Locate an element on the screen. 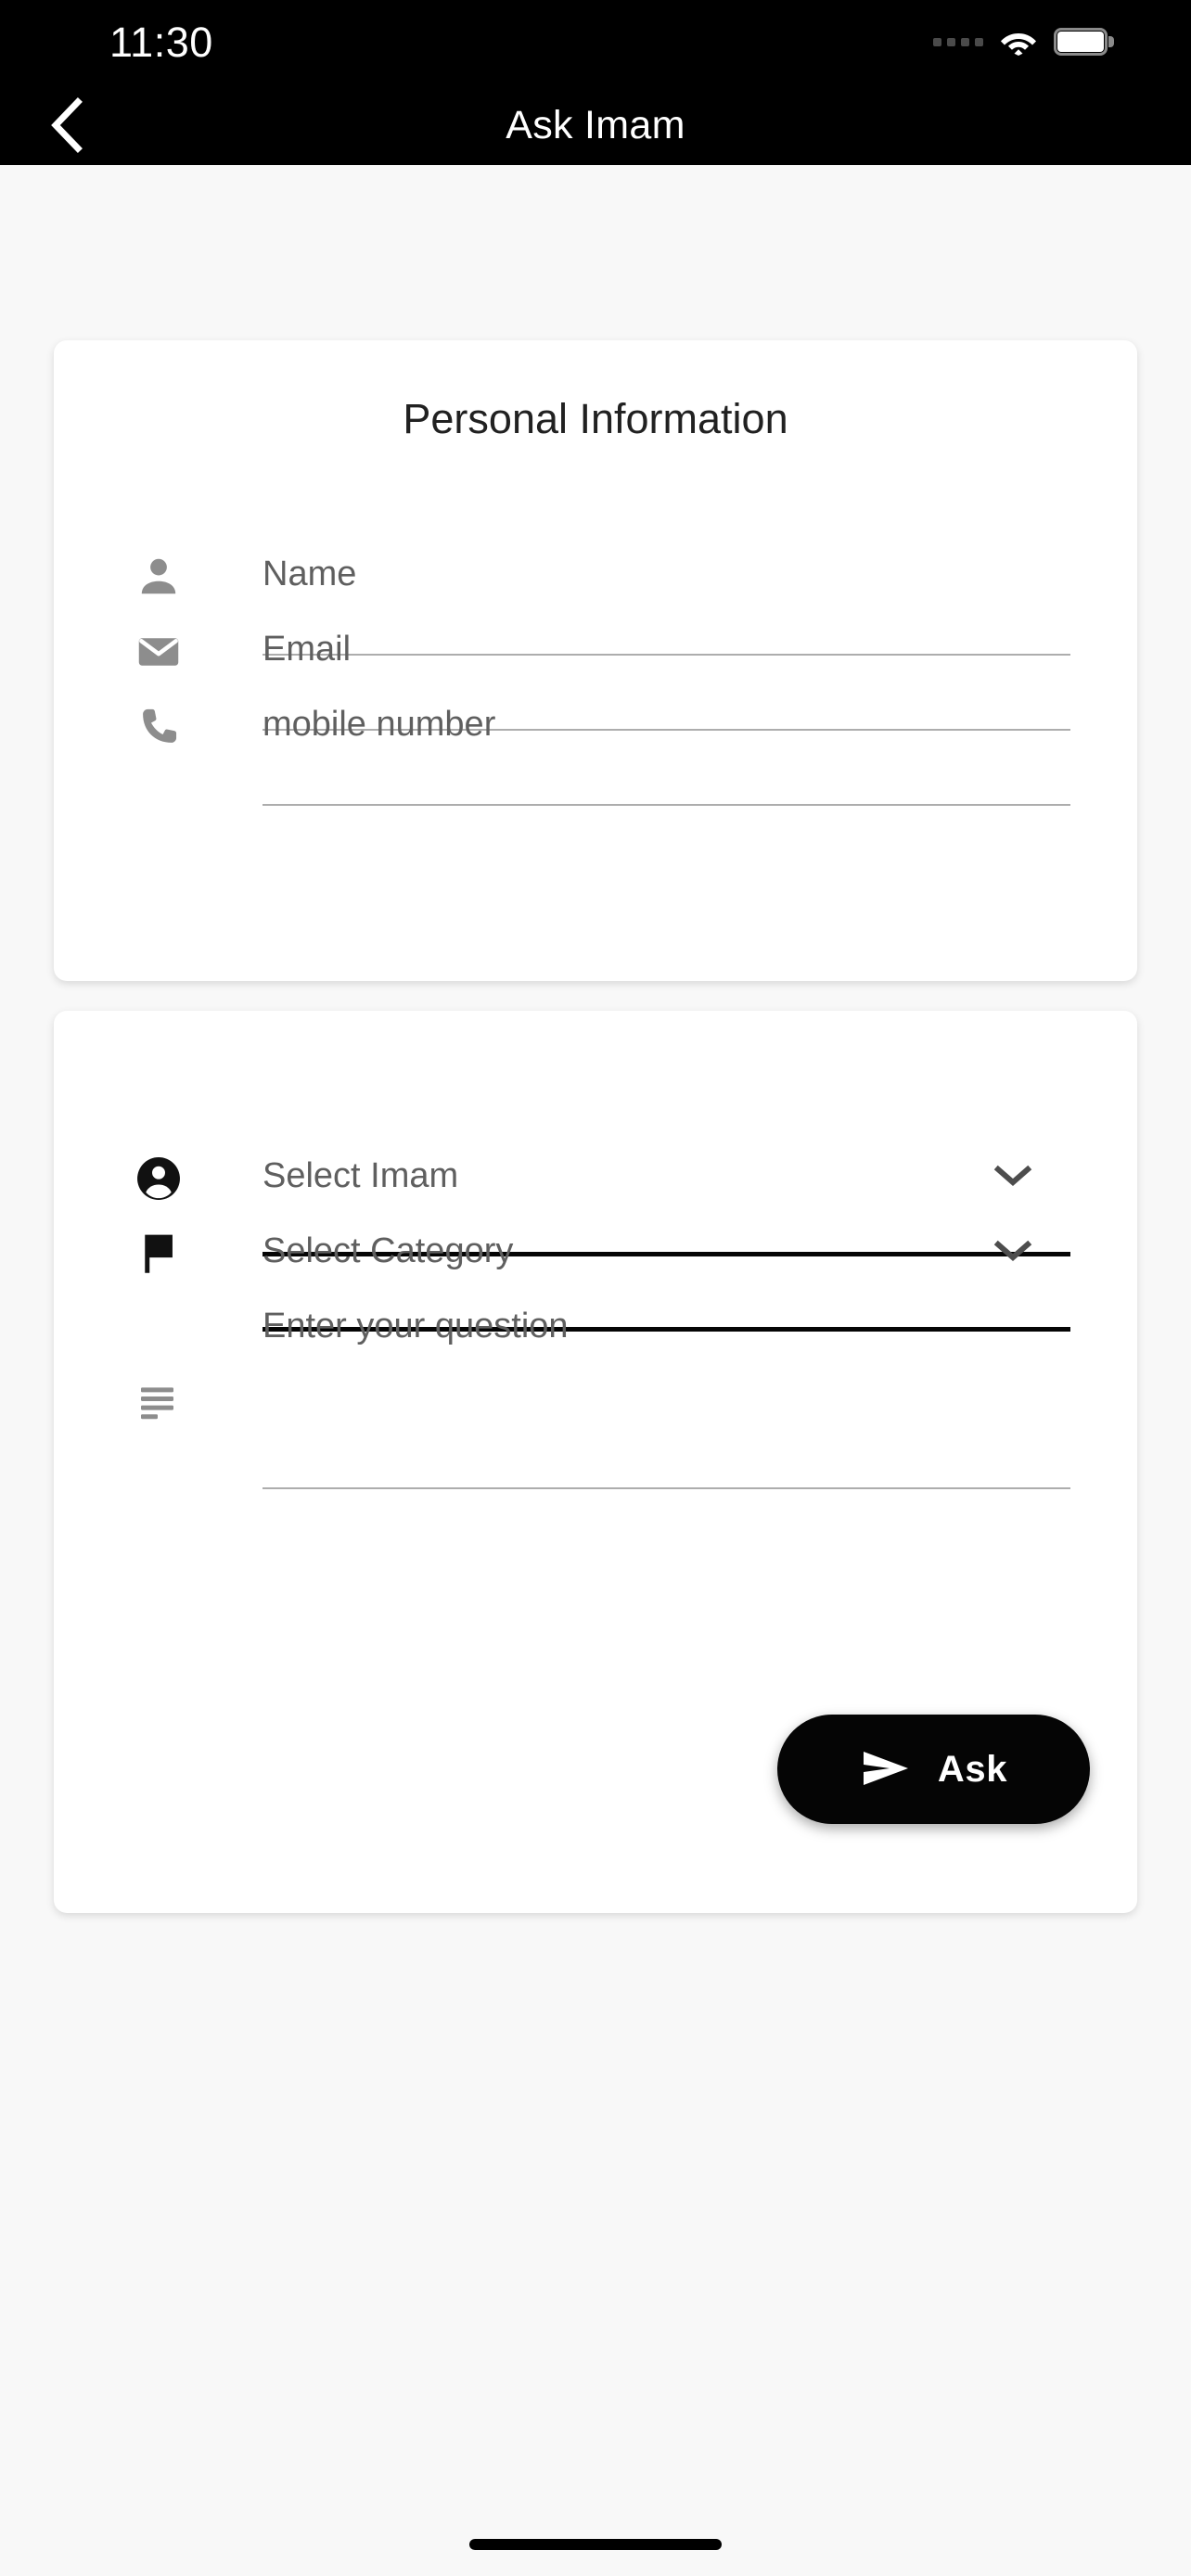 This screenshot has width=1191, height=2576. signal-dots-icon is located at coordinates (958, 41).